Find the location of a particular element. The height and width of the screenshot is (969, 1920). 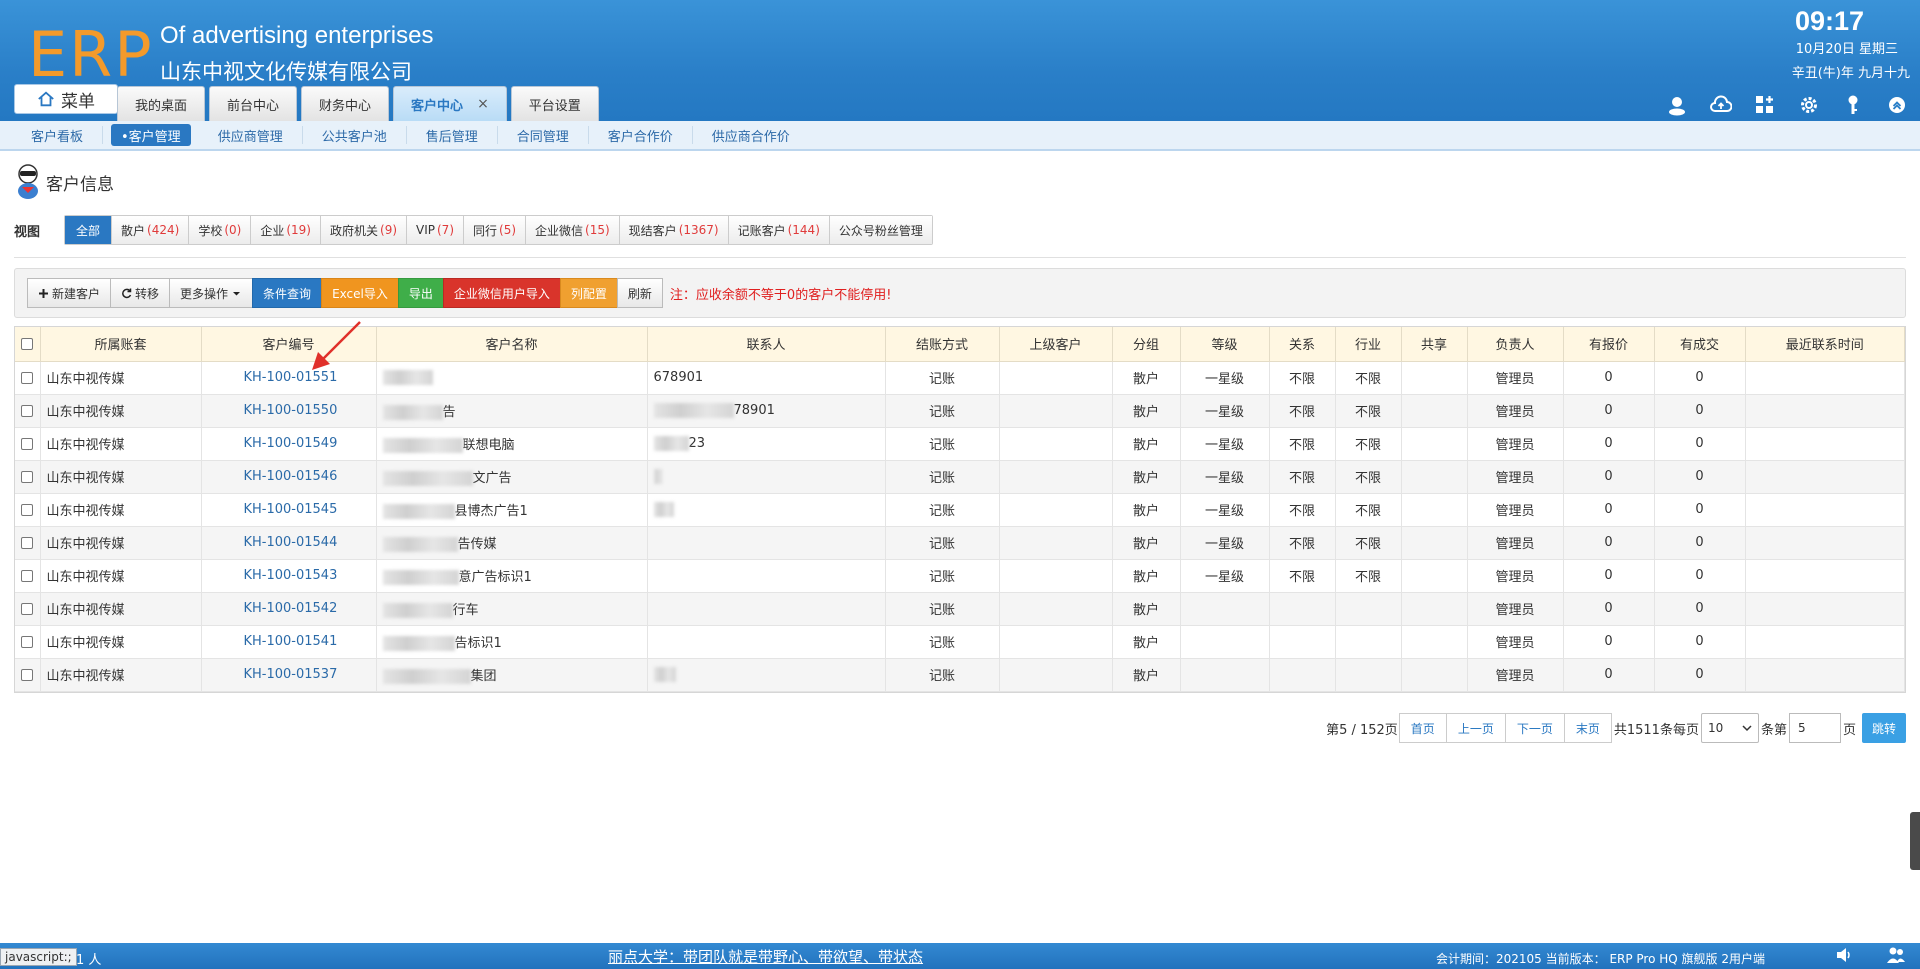

table-row: 山东中视传媒 KH-100-01544 告传媒 记账 散户 一星级 不限 不限 管理员 0 0 is located at coordinates (960, 543).